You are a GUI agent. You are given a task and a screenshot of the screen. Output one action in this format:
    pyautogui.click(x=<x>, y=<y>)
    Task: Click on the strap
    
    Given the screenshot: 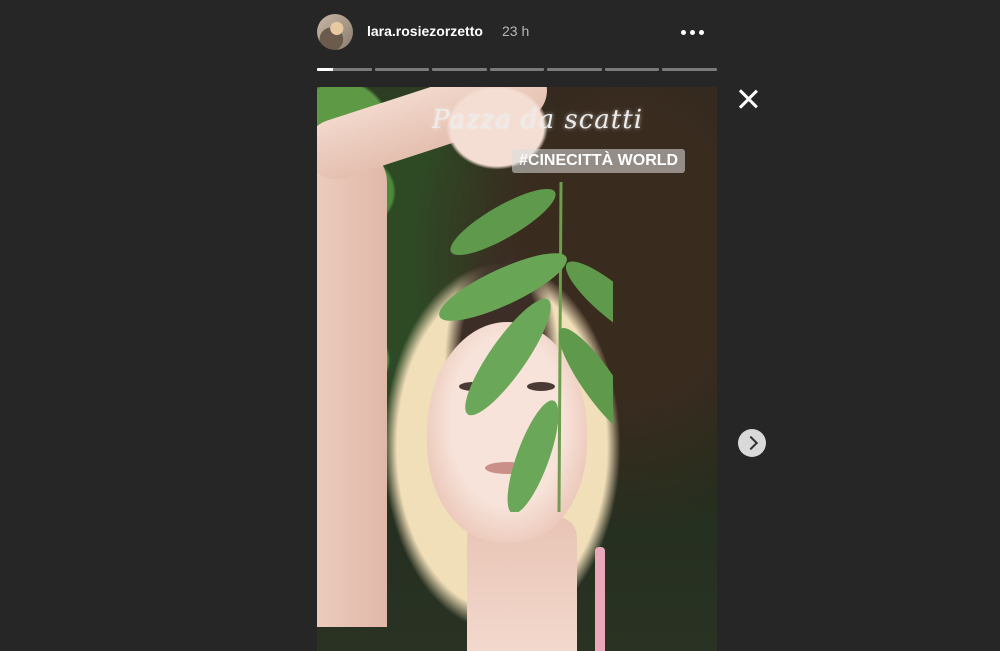 What is the action you would take?
    pyautogui.click(x=600, y=599)
    